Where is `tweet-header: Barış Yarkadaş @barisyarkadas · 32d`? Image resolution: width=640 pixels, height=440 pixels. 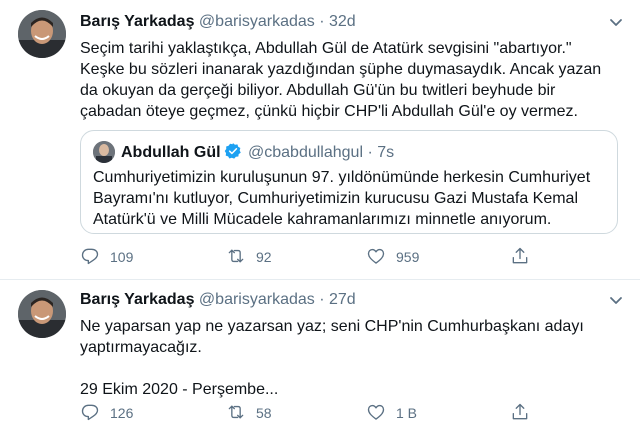
tweet-header: Barış Yarkadaş @barisyarkadas · 32d is located at coordinates (218, 22).